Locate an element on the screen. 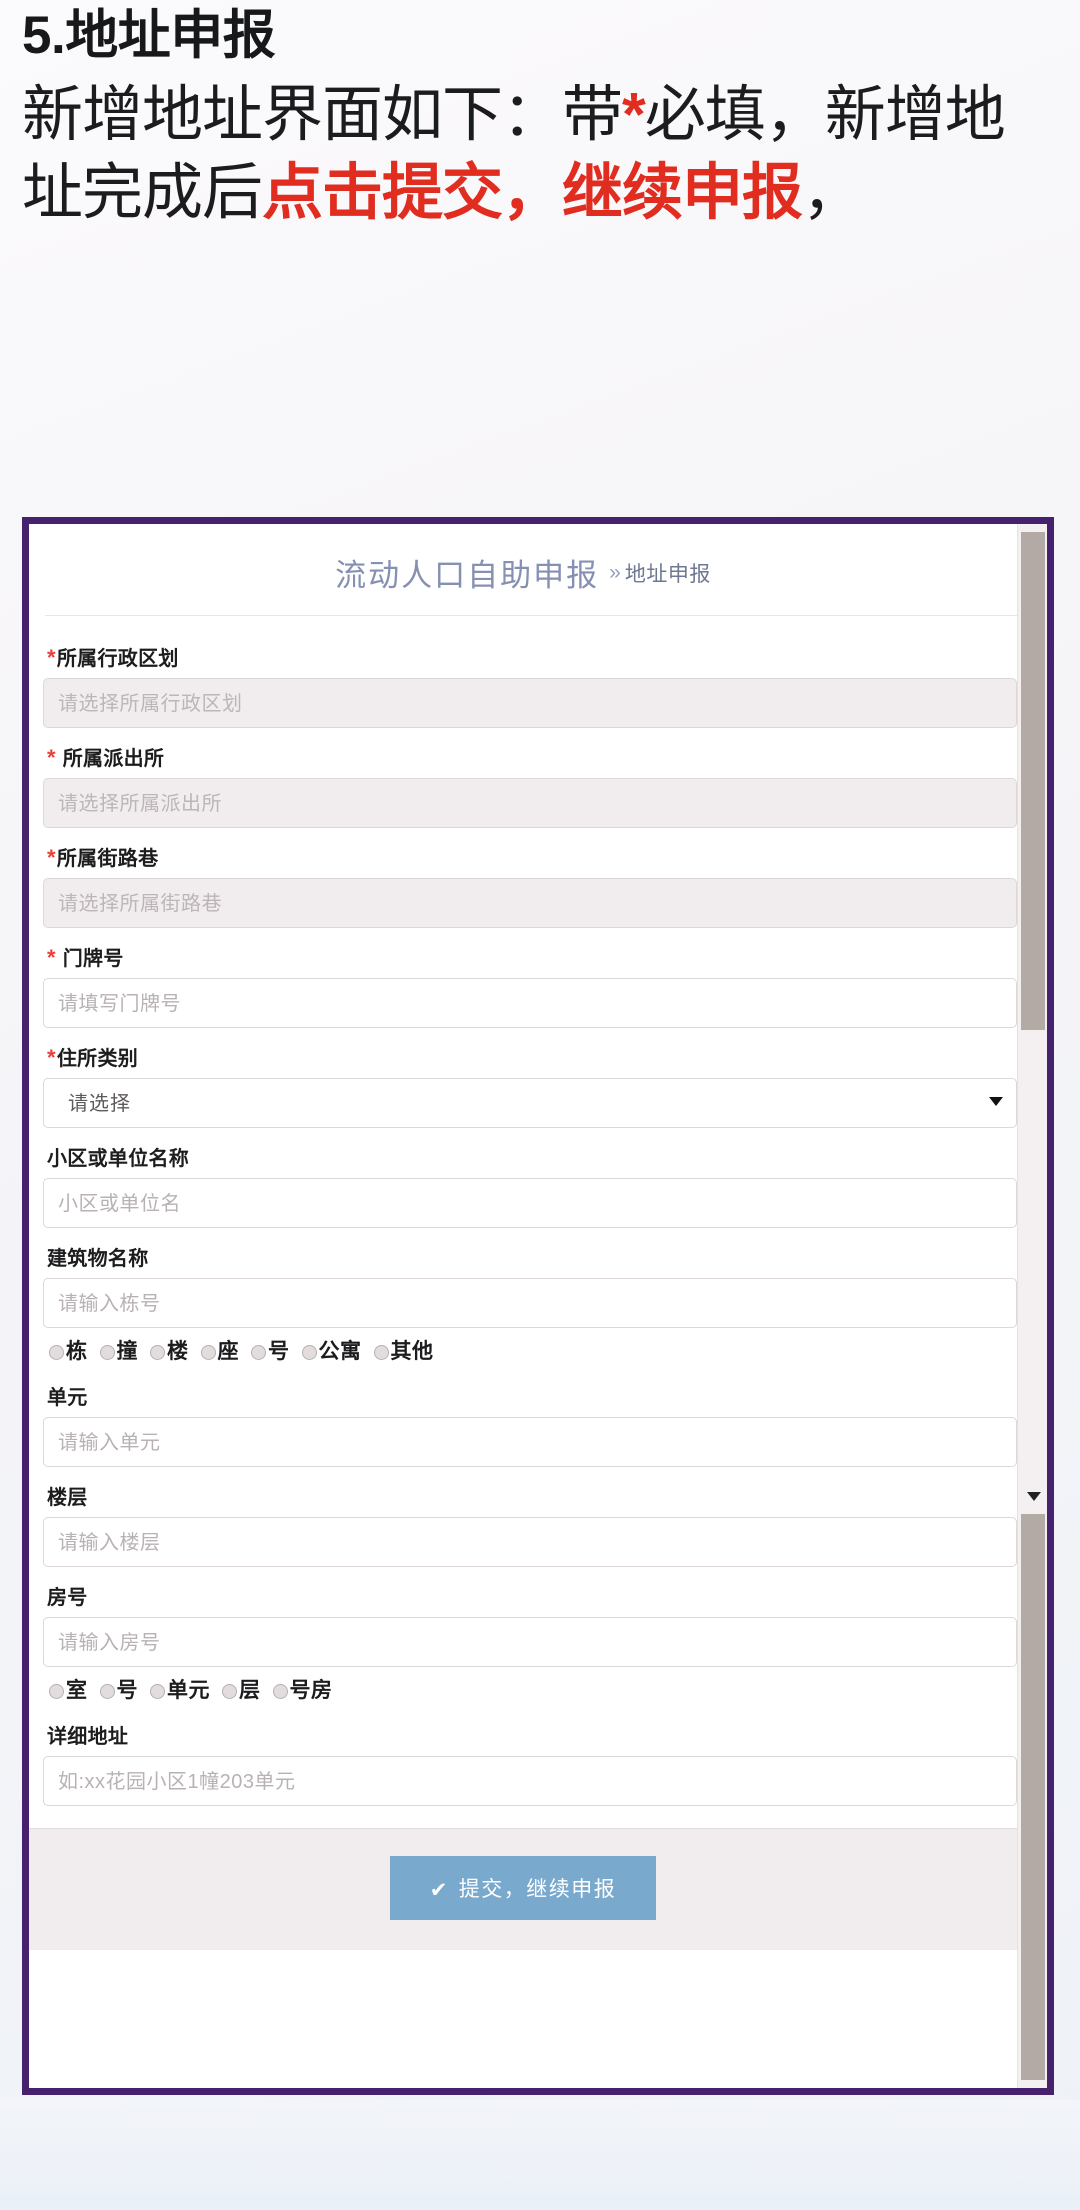 This screenshot has width=1080, height=2210. radio-option: 层 is located at coordinates (241, 1689).